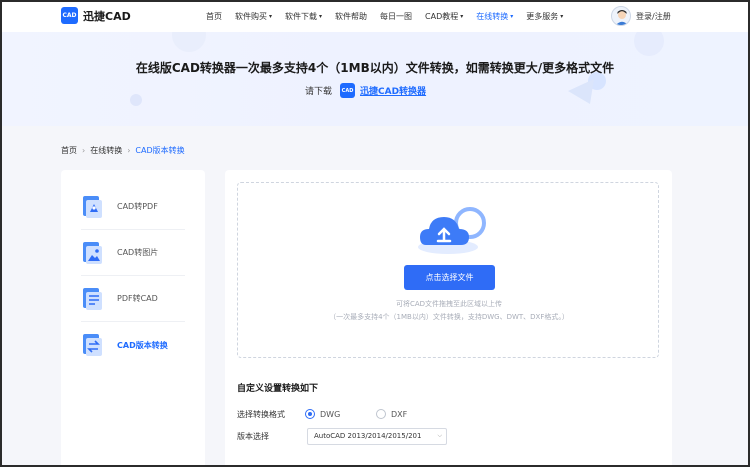 The width and height of the screenshot is (750, 467). Describe the element at coordinates (449, 304) in the screenshot. I see `drag-hint: 可将CAD文件拖拽至此区域以上传` at that location.